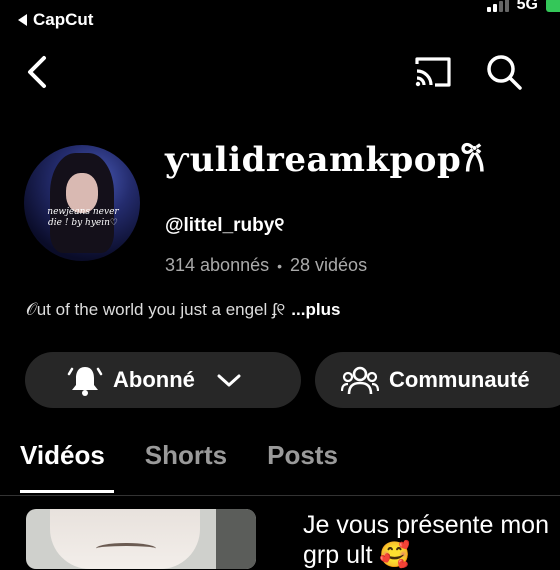 The image size is (560, 570). I want to click on back-arrow-icon, so click(40, 72).